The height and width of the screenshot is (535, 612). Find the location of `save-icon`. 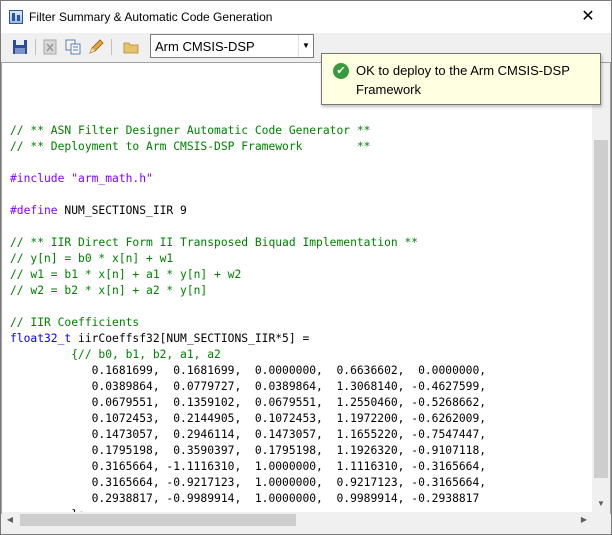

save-icon is located at coordinates (20, 47).